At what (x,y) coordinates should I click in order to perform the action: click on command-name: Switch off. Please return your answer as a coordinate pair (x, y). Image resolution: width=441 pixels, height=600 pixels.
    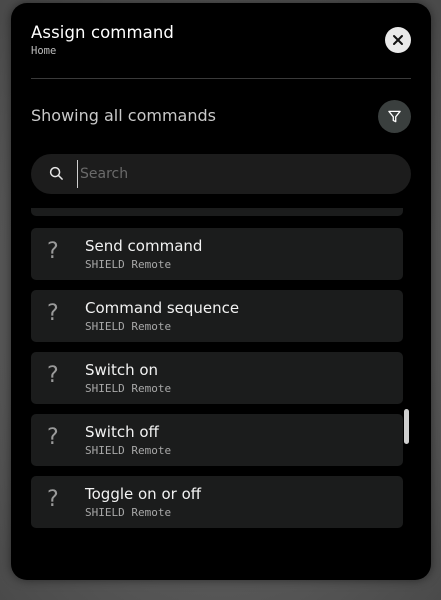
    Looking at the image, I should click on (122, 432).